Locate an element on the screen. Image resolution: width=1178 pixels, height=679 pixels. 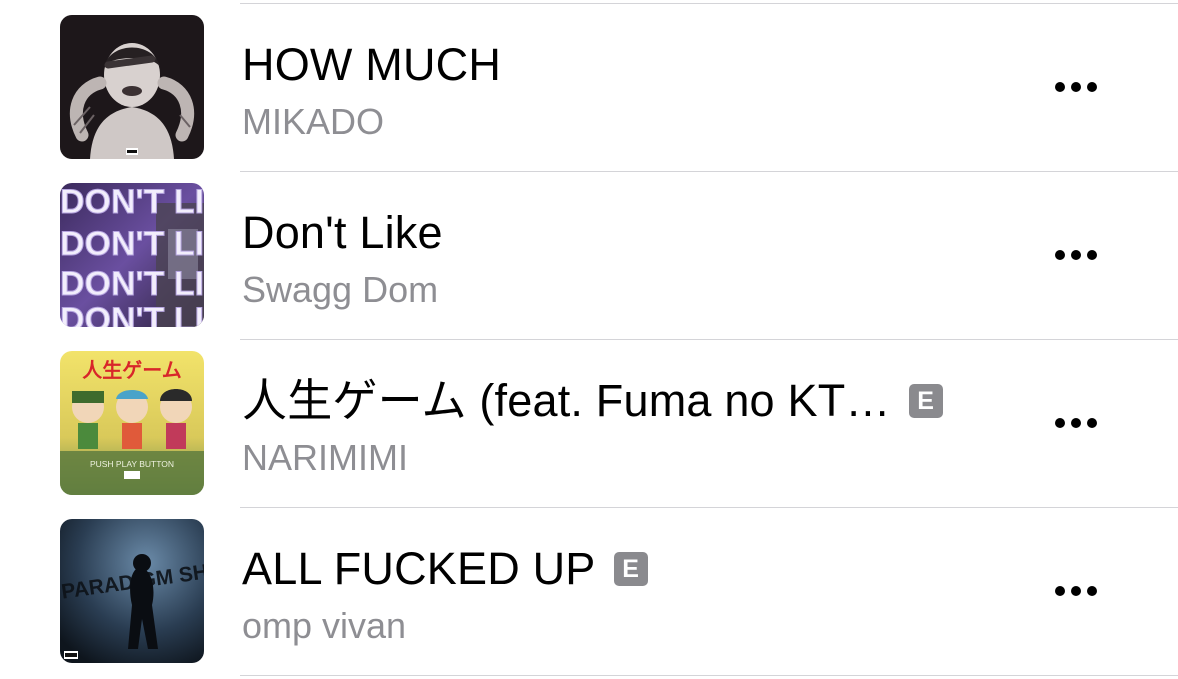
album-artwork: 人生ゲーム PUSH PLAY BUTTON is located at coordinates (132, 423).